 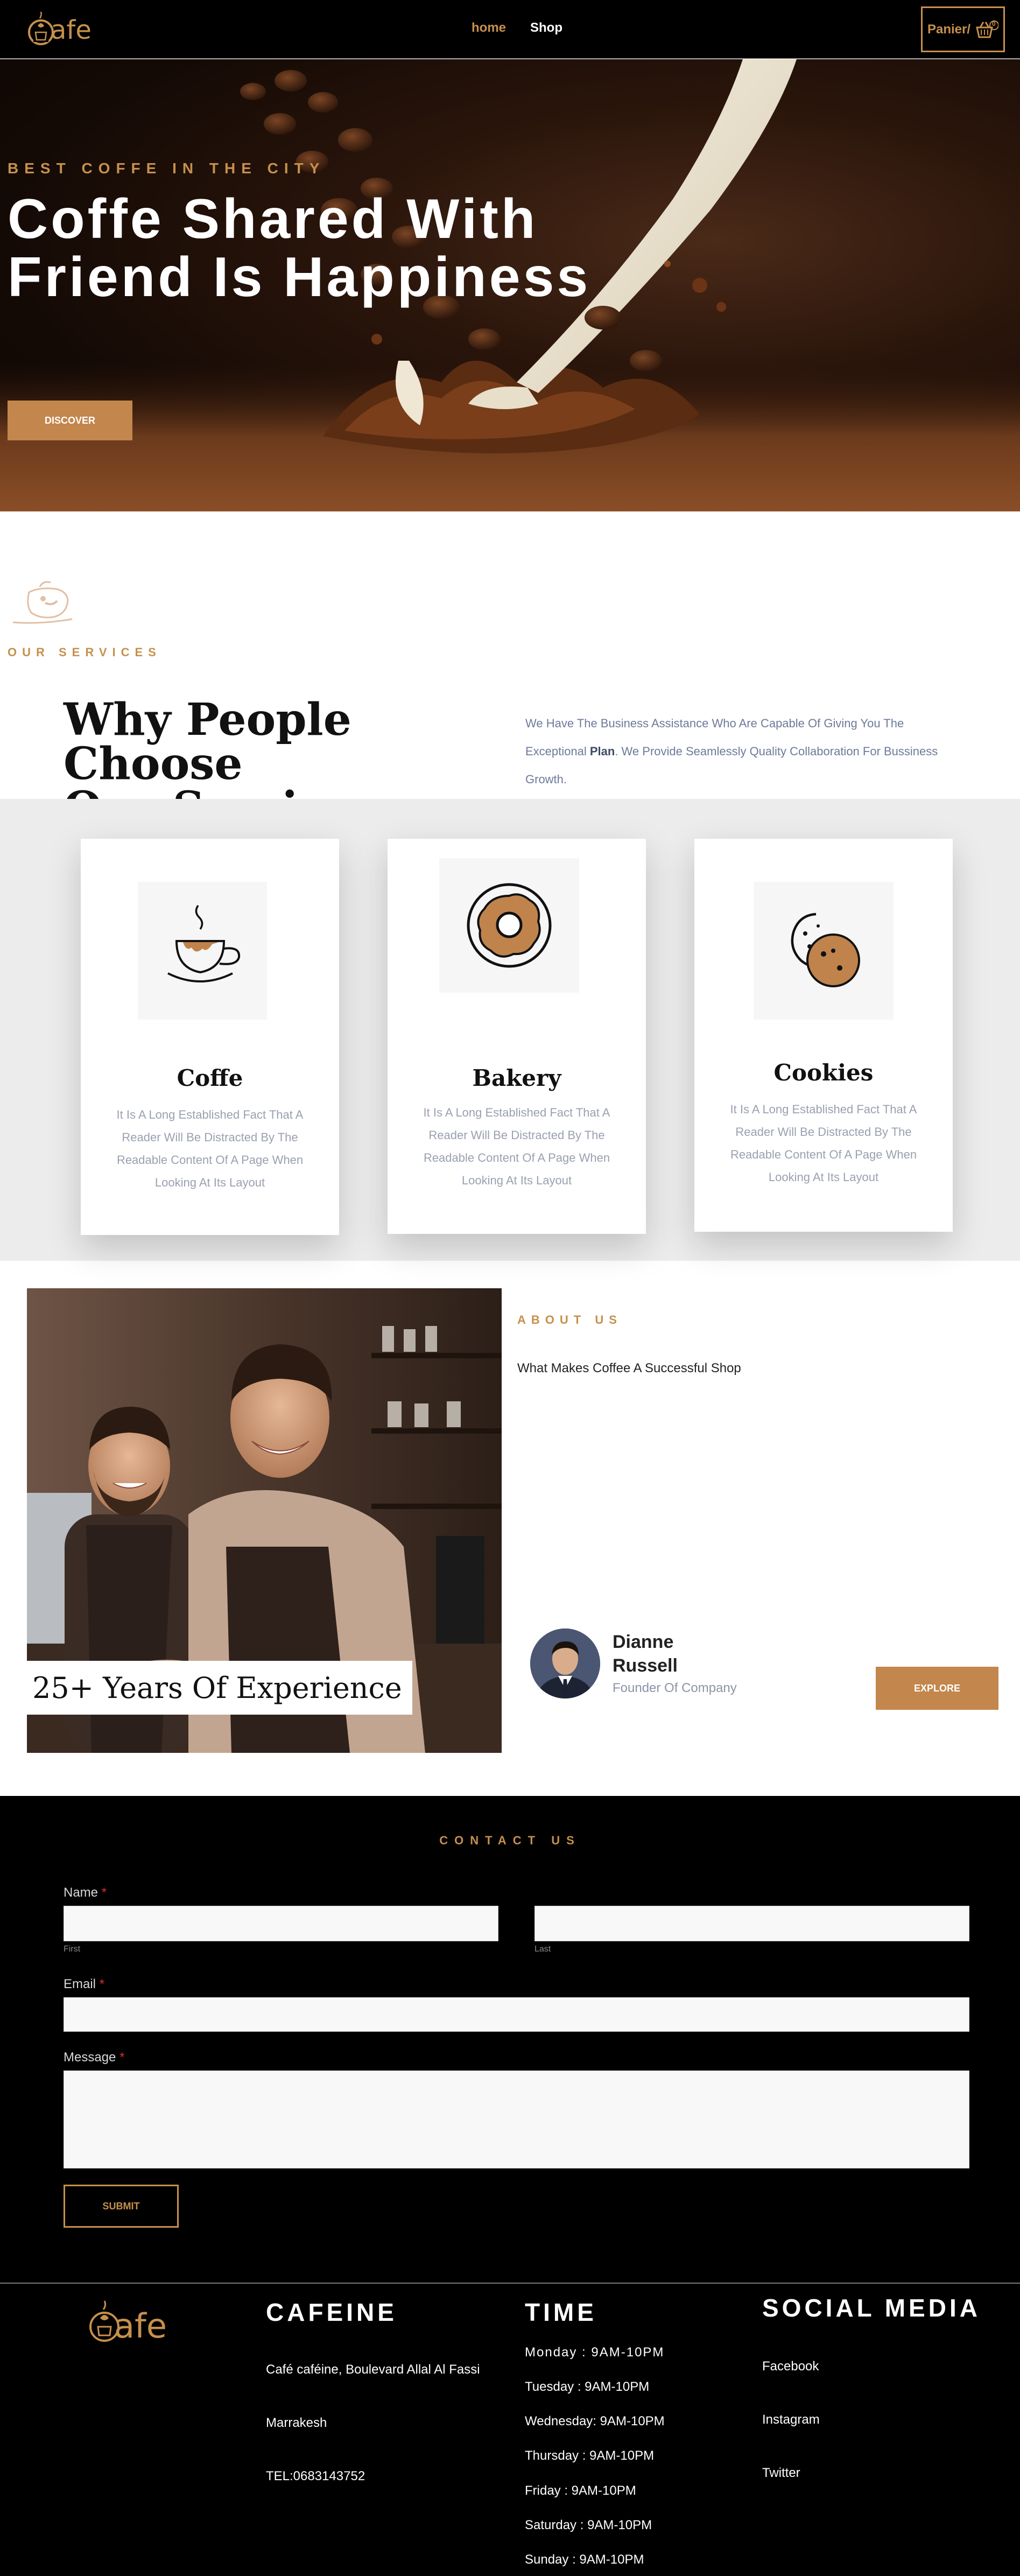 What do you see at coordinates (823, 1072) in the screenshot?
I see `card-title: Cookies` at bounding box center [823, 1072].